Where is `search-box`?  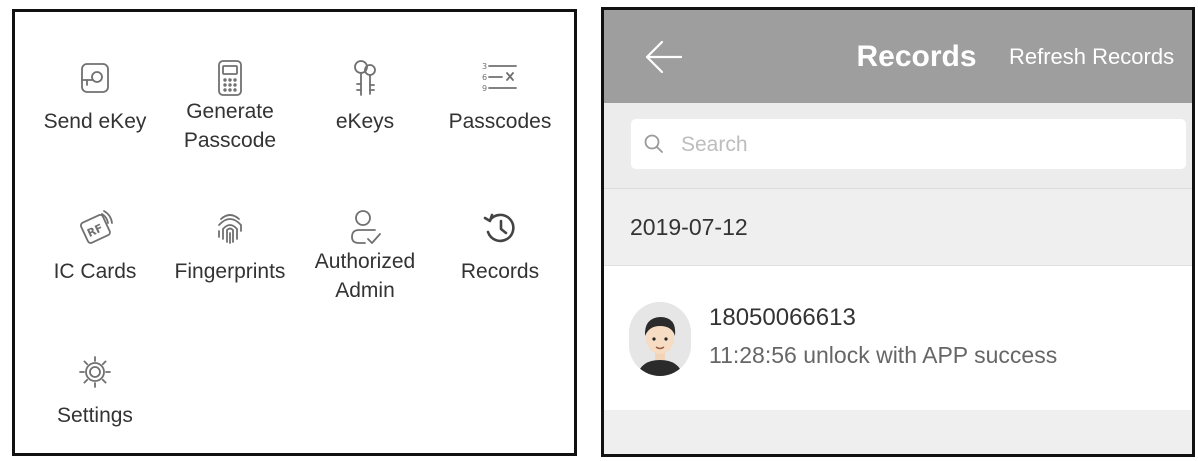 search-box is located at coordinates (908, 145).